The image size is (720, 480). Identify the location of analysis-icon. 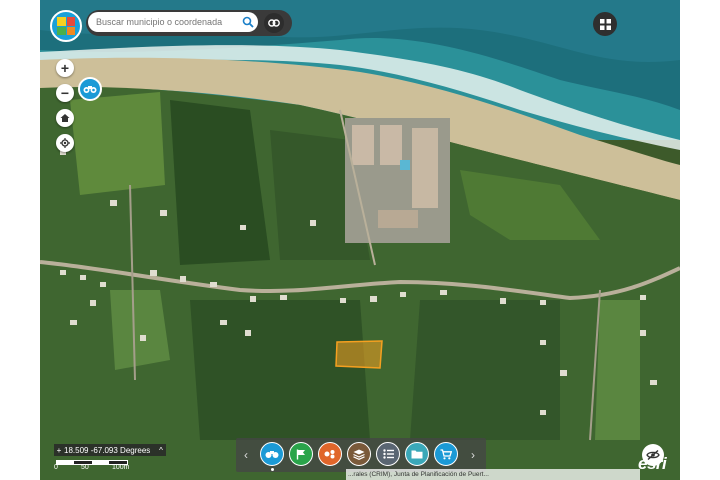
(329, 454).